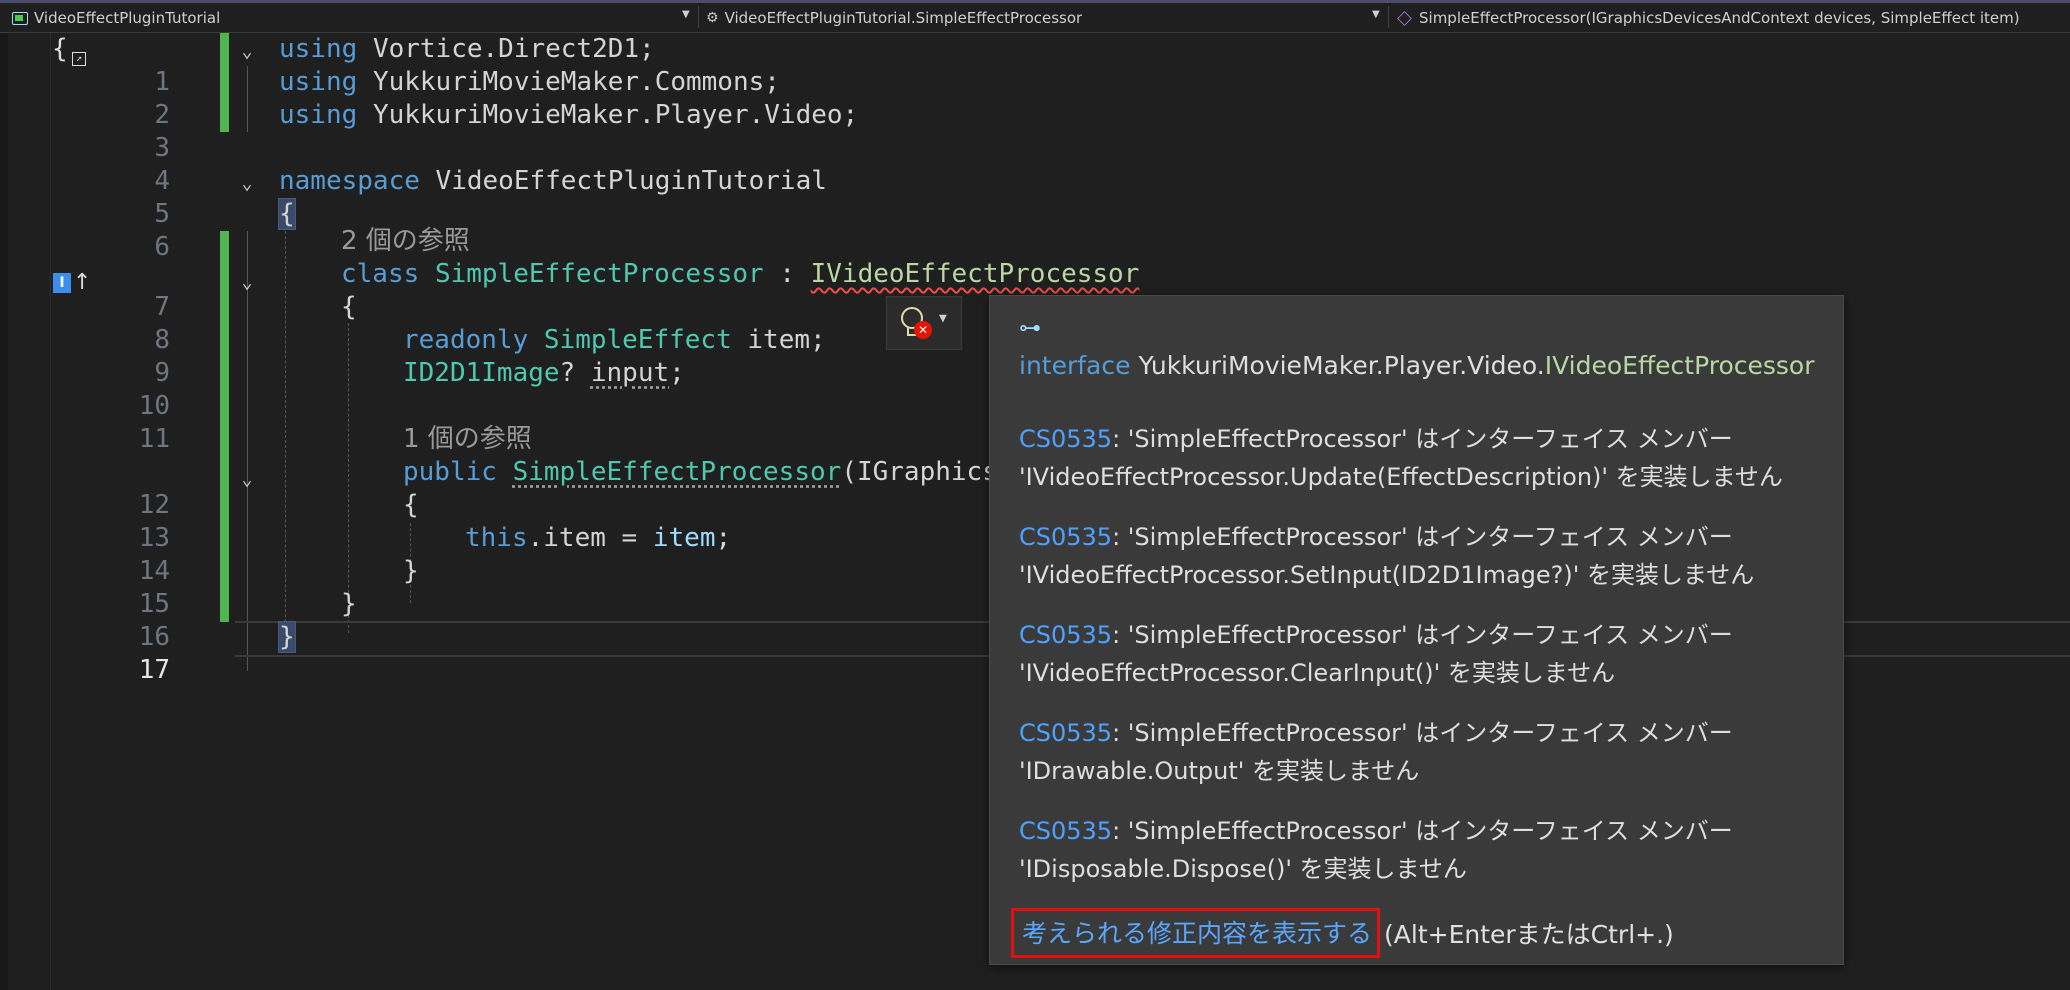 Image resolution: width=2070 pixels, height=990 pixels. I want to click on colon-token: :, so click(787, 274).